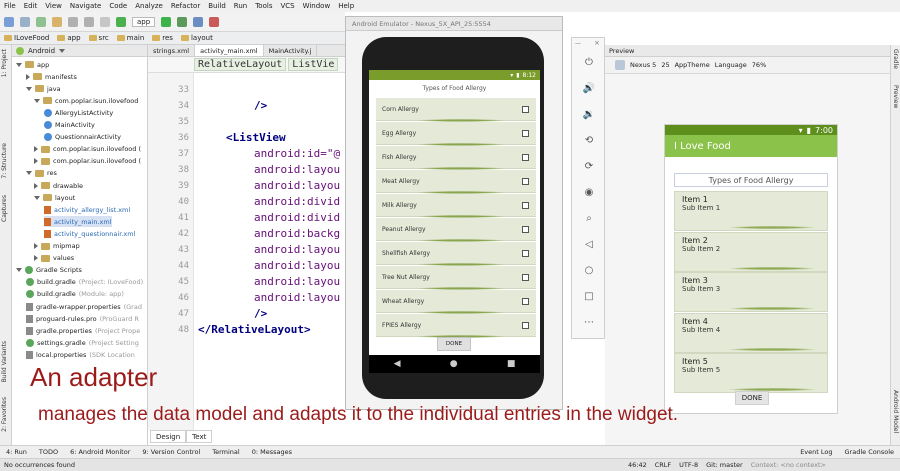  What do you see at coordinates (663, 465) in the screenshot?
I see `line-separator: CRLF` at bounding box center [663, 465].